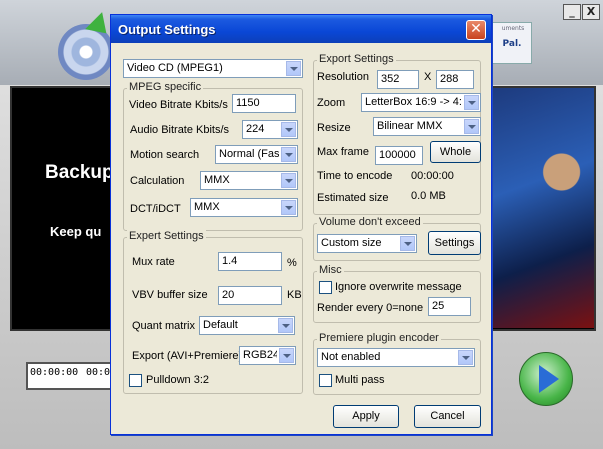 Image resolution: width=603 pixels, height=449 pixels. What do you see at coordinates (428, 196) in the screenshot?
I see `estimated-size-value: 0.0 MB` at bounding box center [428, 196].